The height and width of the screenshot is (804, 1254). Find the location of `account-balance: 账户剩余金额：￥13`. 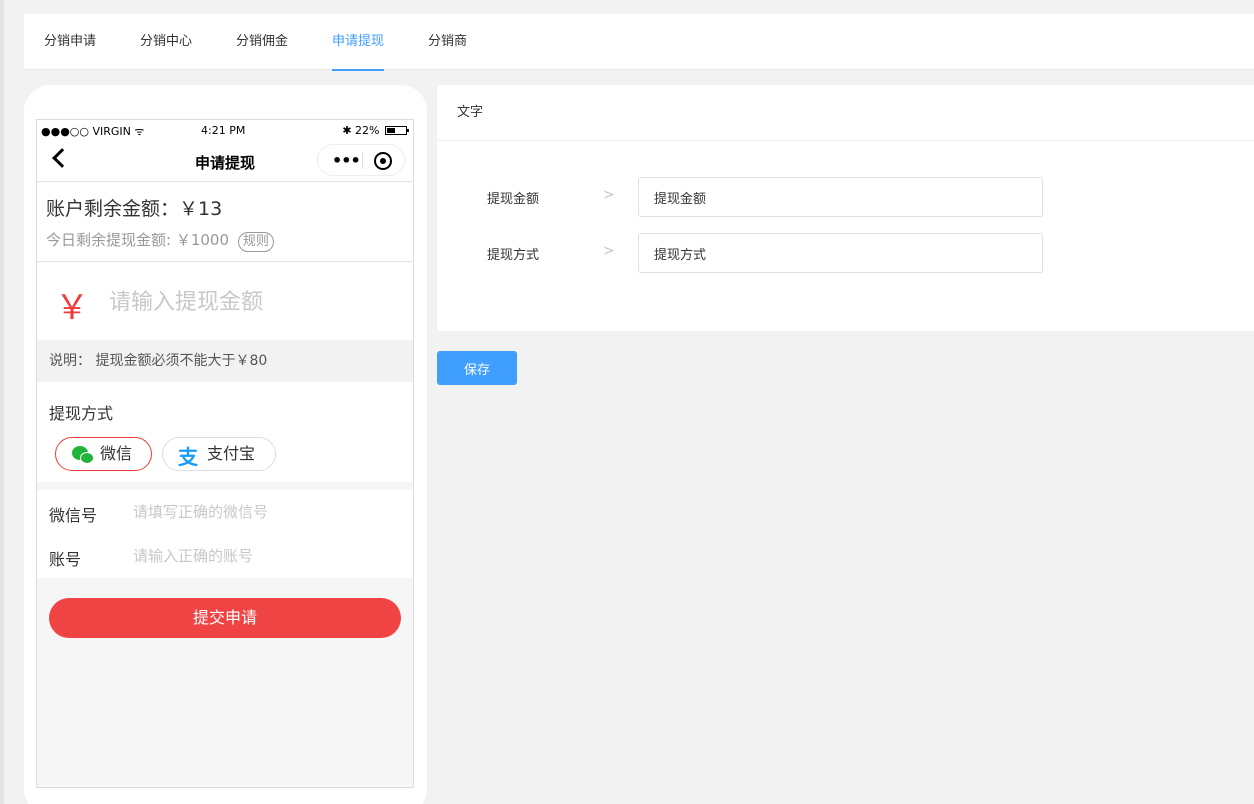

account-balance: 账户剩余金额：￥13 is located at coordinates (134, 207).